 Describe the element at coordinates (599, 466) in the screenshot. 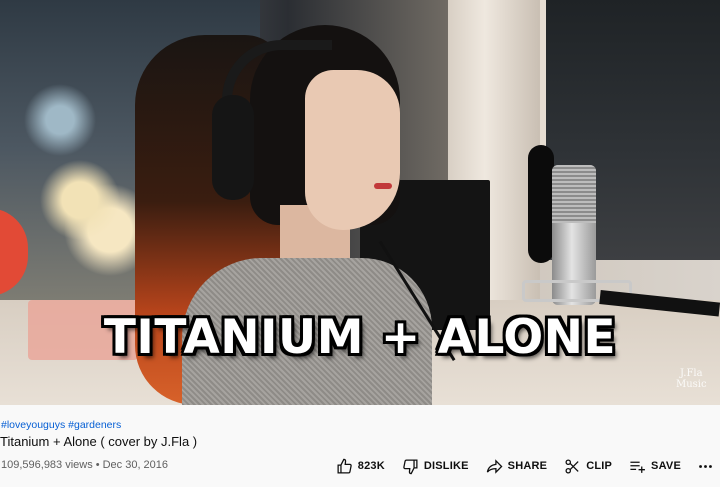

I see `clip-label: CLIP` at that location.